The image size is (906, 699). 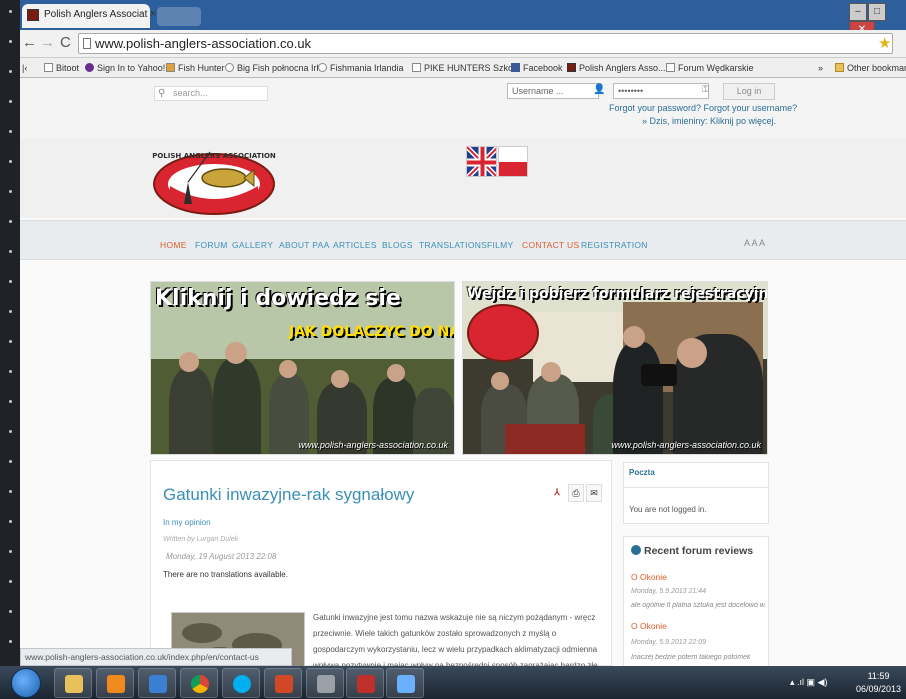 What do you see at coordinates (288, 495) in the screenshot?
I see `article-title: Gatunki inwazyjne-rak sygnałowy` at bounding box center [288, 495].